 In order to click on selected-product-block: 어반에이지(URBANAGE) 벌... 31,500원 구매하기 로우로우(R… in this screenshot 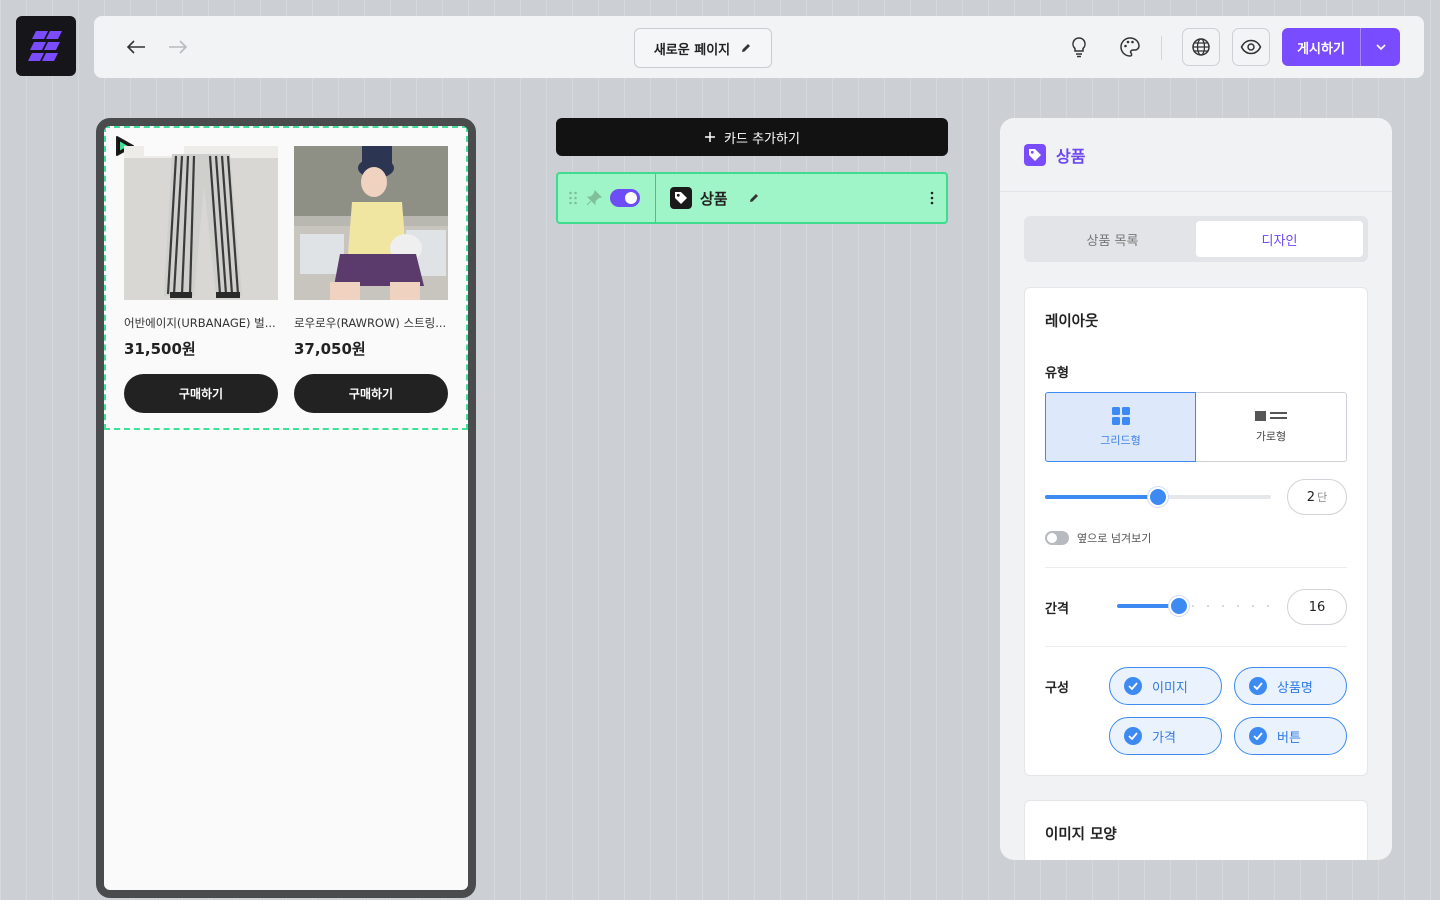, I will do `click(286, 278)`.